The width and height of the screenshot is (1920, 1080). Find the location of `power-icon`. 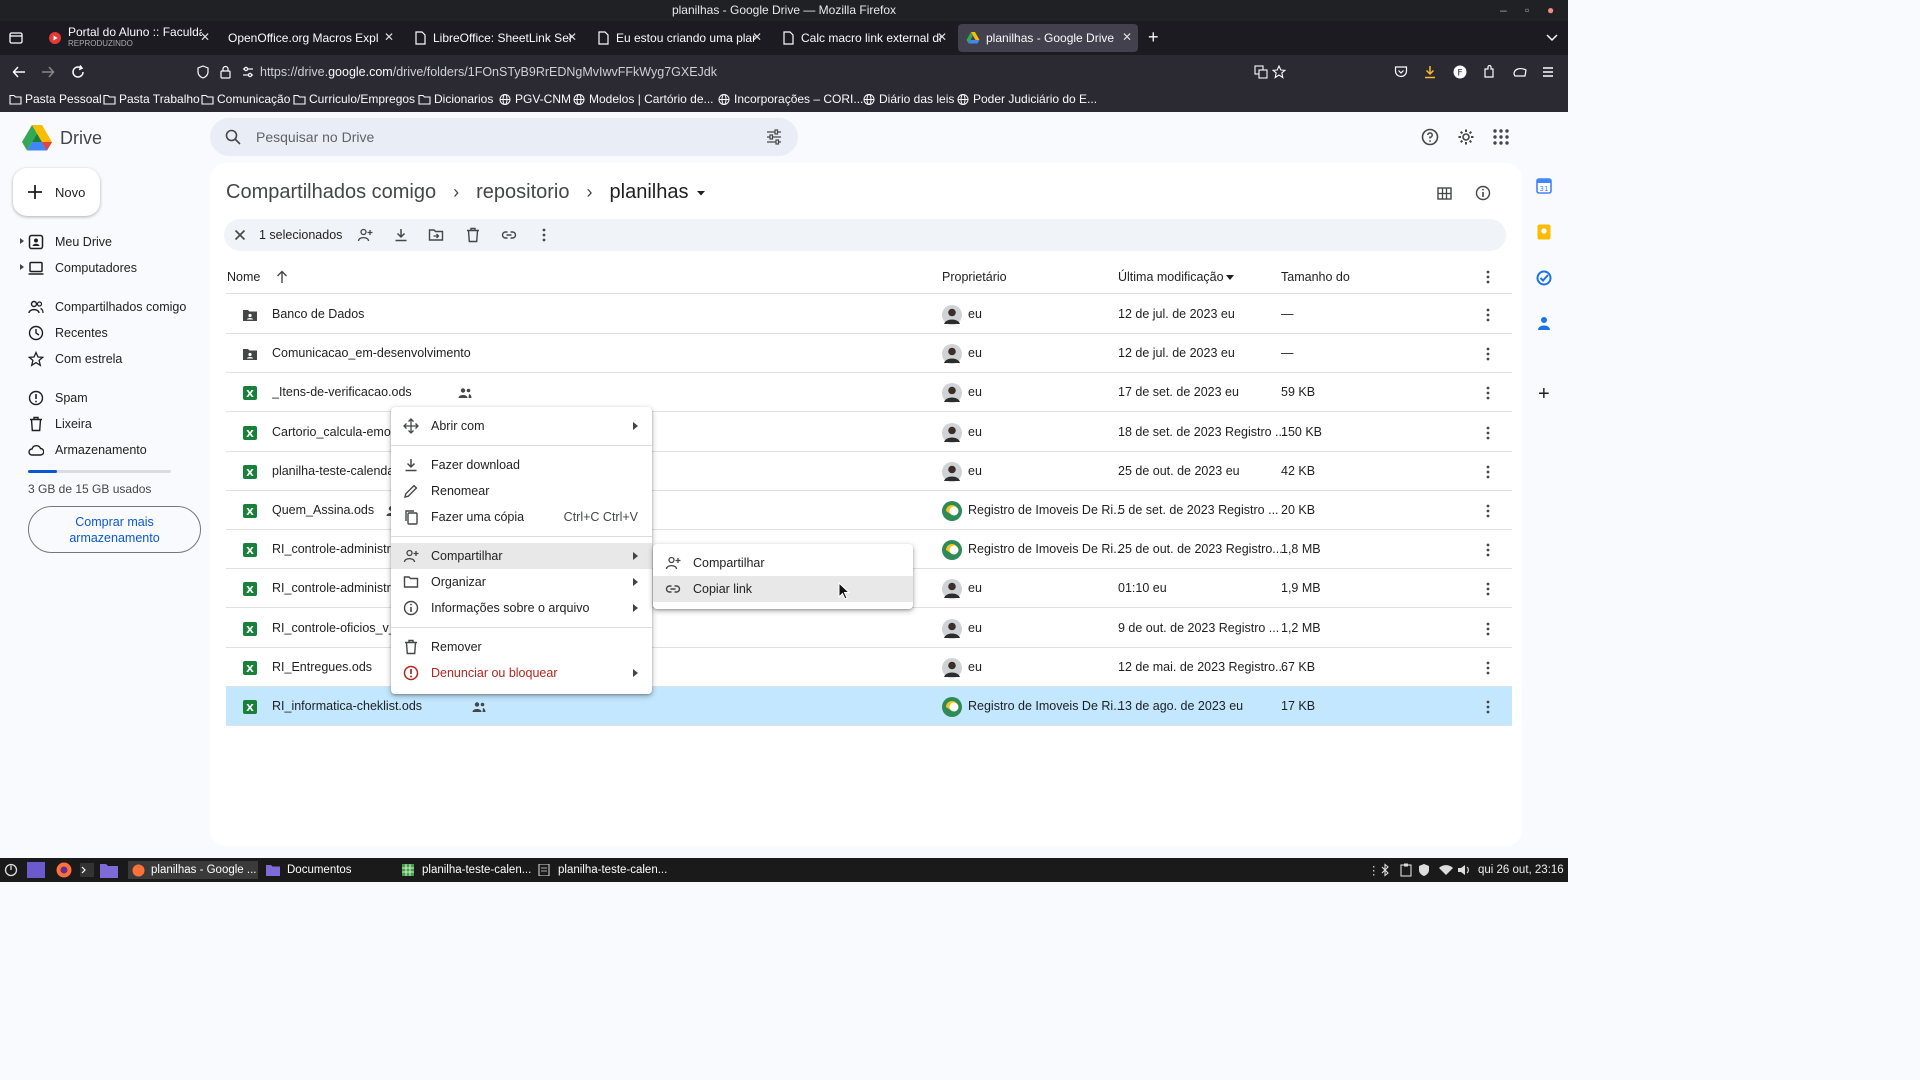

power-icon is located at coordinates (11, 870).